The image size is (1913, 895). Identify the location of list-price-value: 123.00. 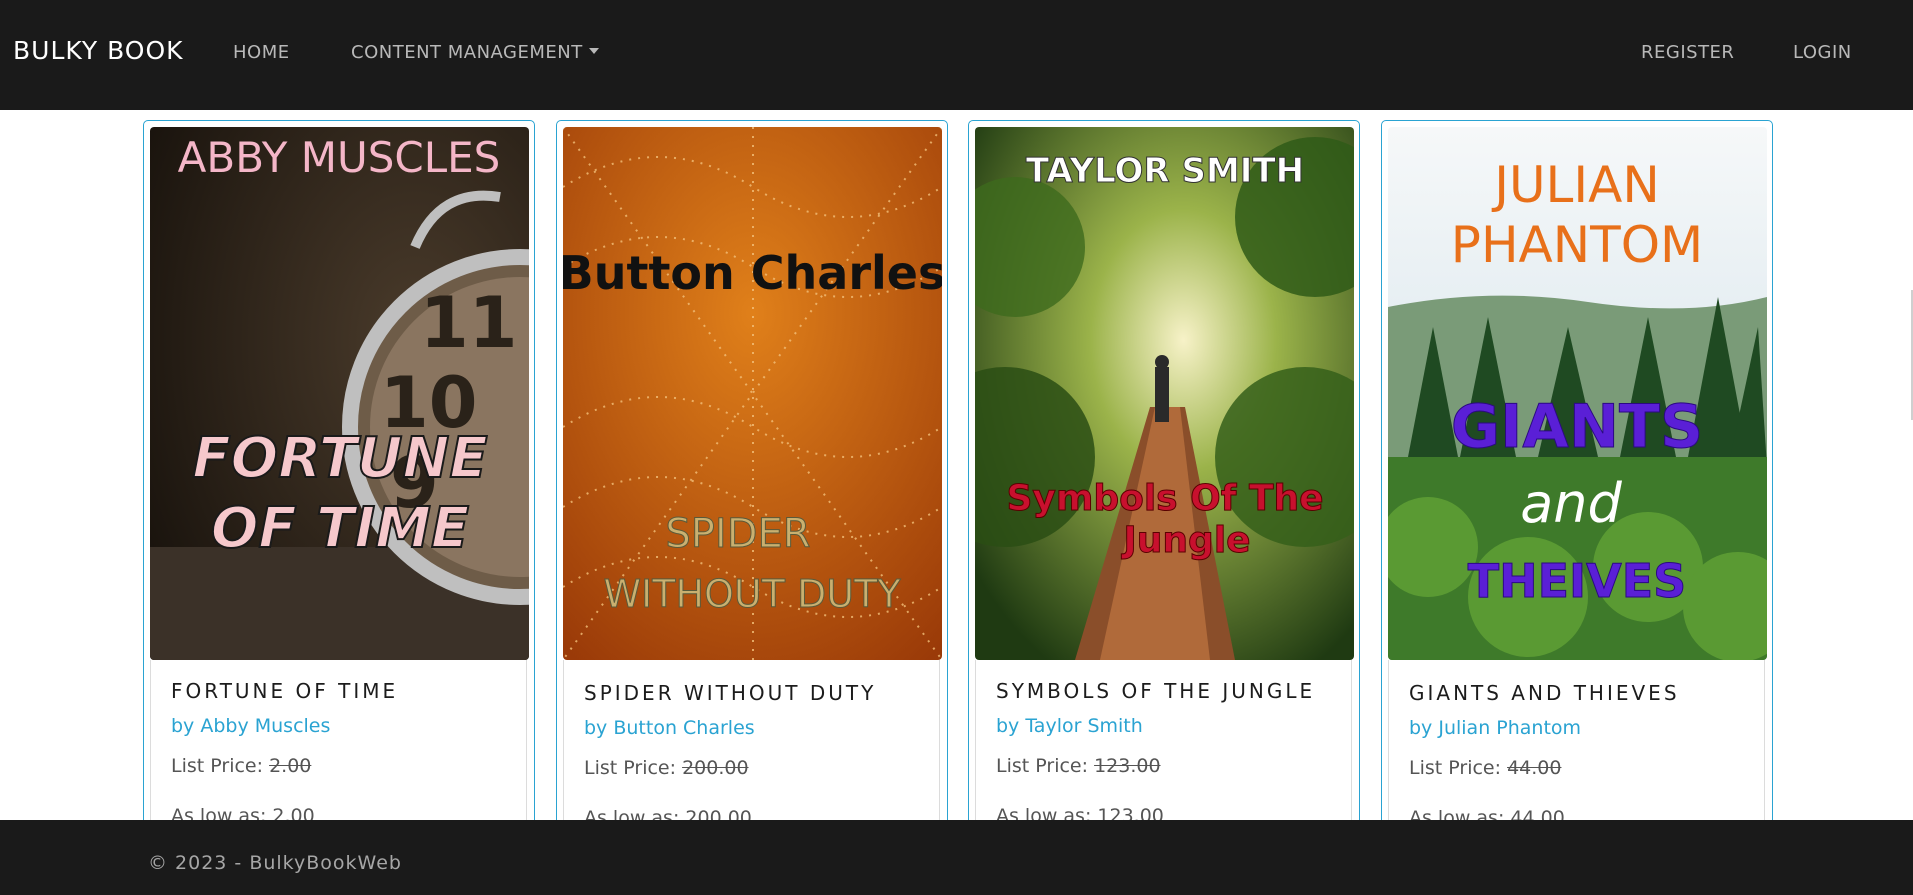
(1127, 766).